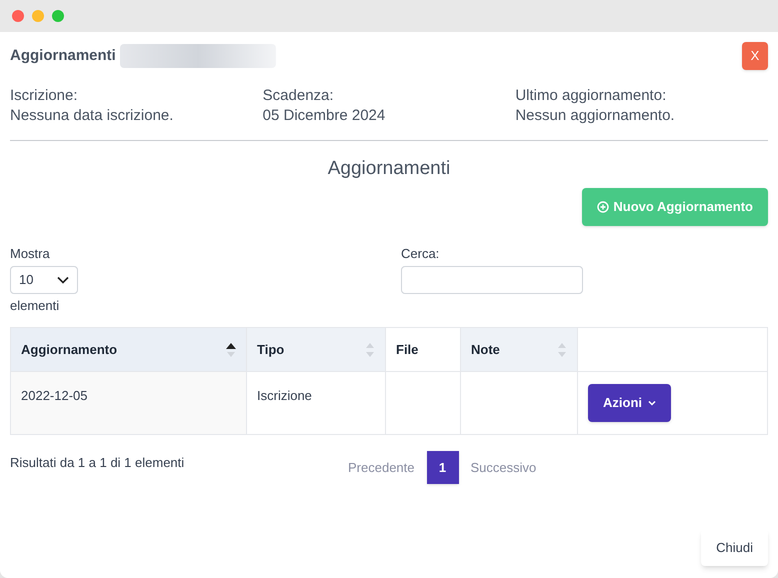 The image size is (778, 578). Describe the element at coordinates (30, 254) in the screenshot. I see `show-label: Mostra` at that location.